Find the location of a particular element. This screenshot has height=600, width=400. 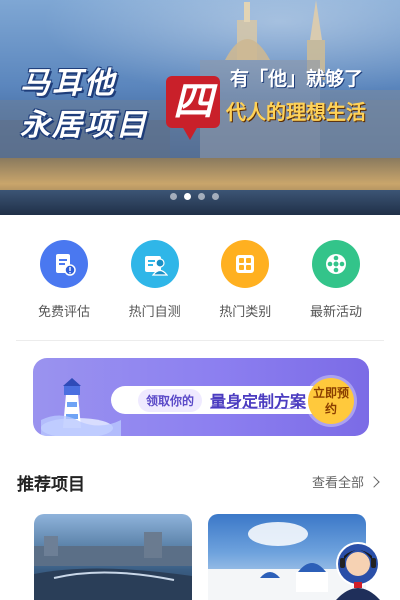

city-river-image is located at coordinates (113, 566).